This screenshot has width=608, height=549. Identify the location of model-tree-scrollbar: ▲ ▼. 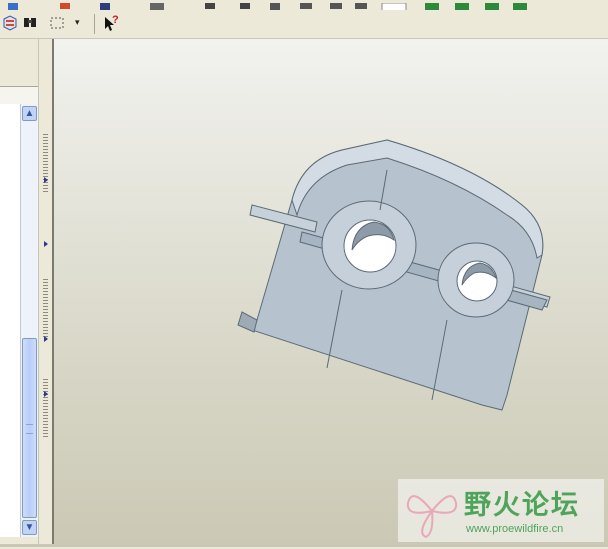
(29, 320).